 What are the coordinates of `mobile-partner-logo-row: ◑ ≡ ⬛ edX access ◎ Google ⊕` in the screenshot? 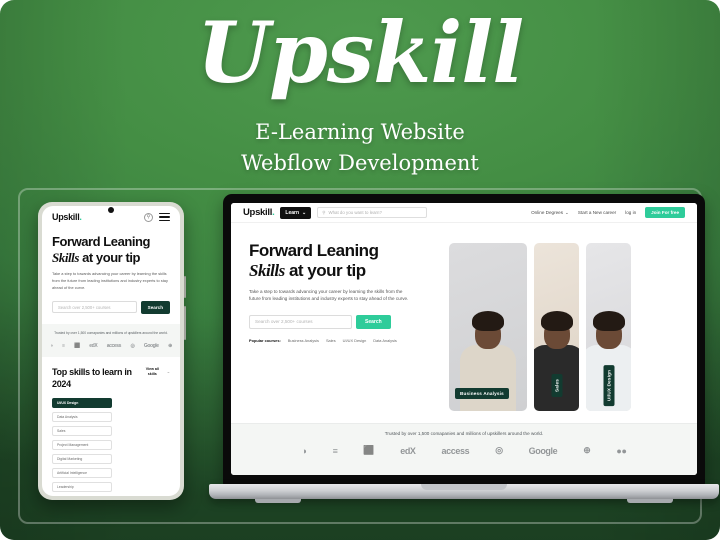 It's located at (111, 346).